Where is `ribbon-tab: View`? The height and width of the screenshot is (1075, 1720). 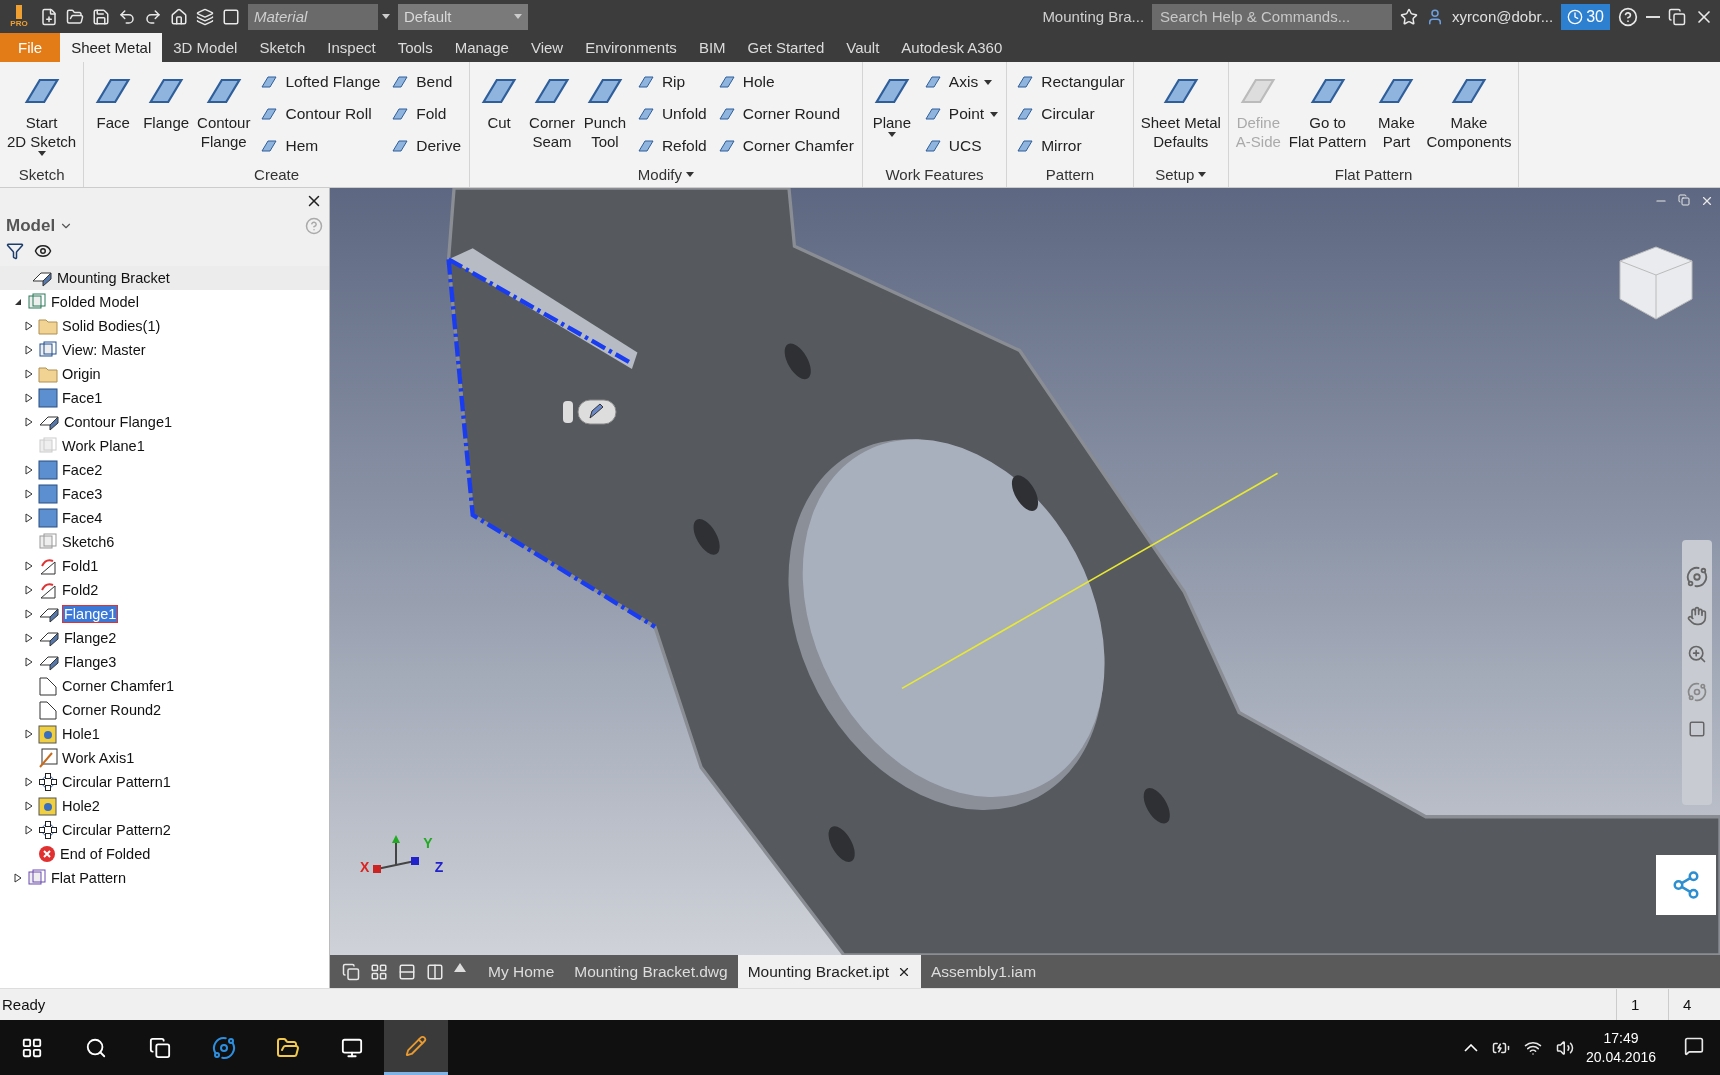 ribbon-tab: View is located at coordinates (547, 47).